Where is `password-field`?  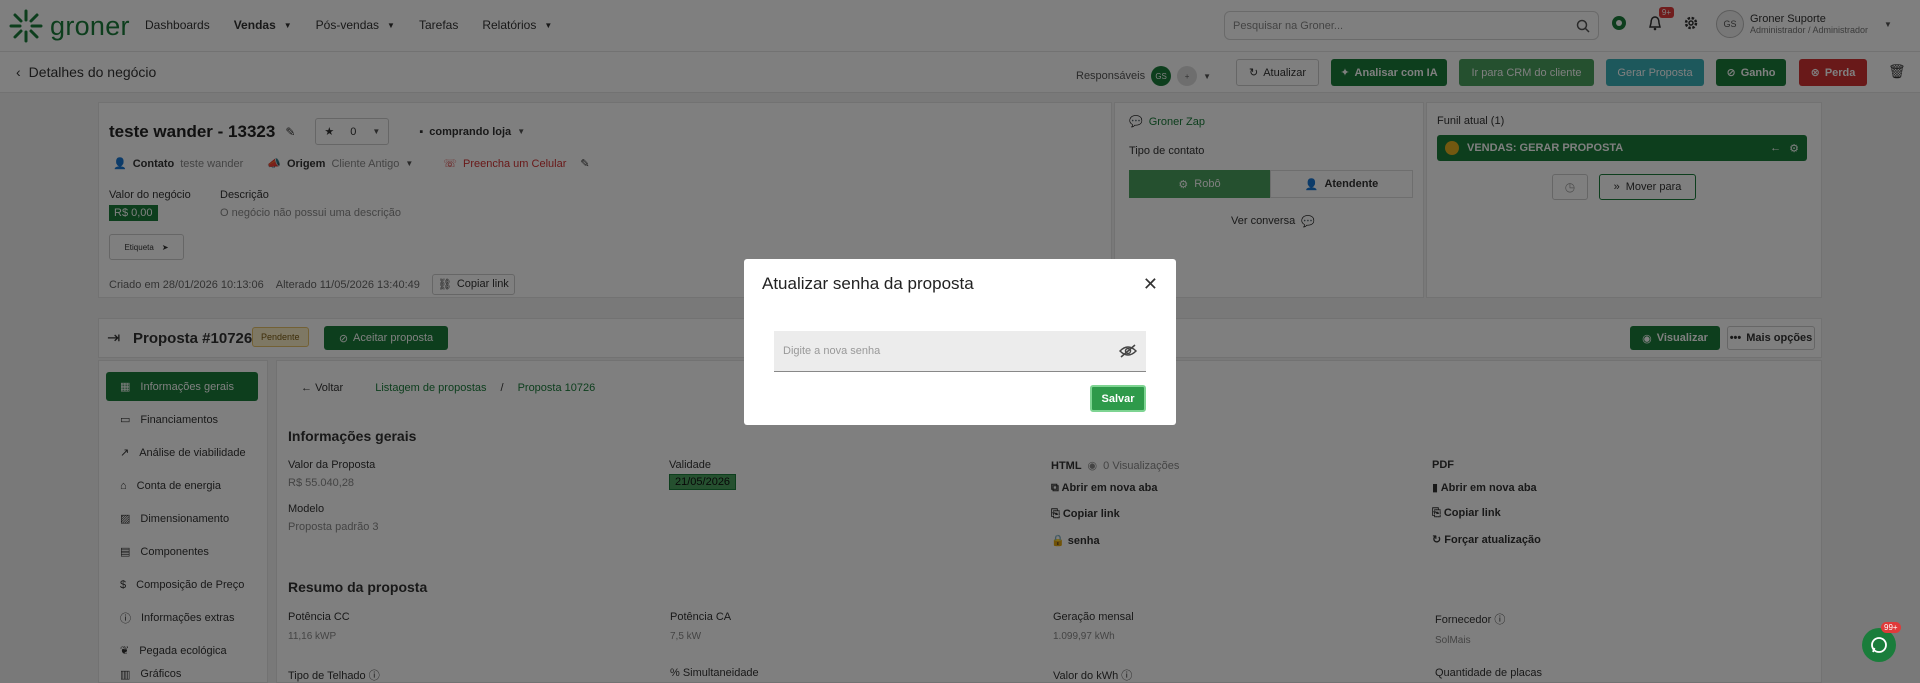
password-field is located at coordinates (960, 351).